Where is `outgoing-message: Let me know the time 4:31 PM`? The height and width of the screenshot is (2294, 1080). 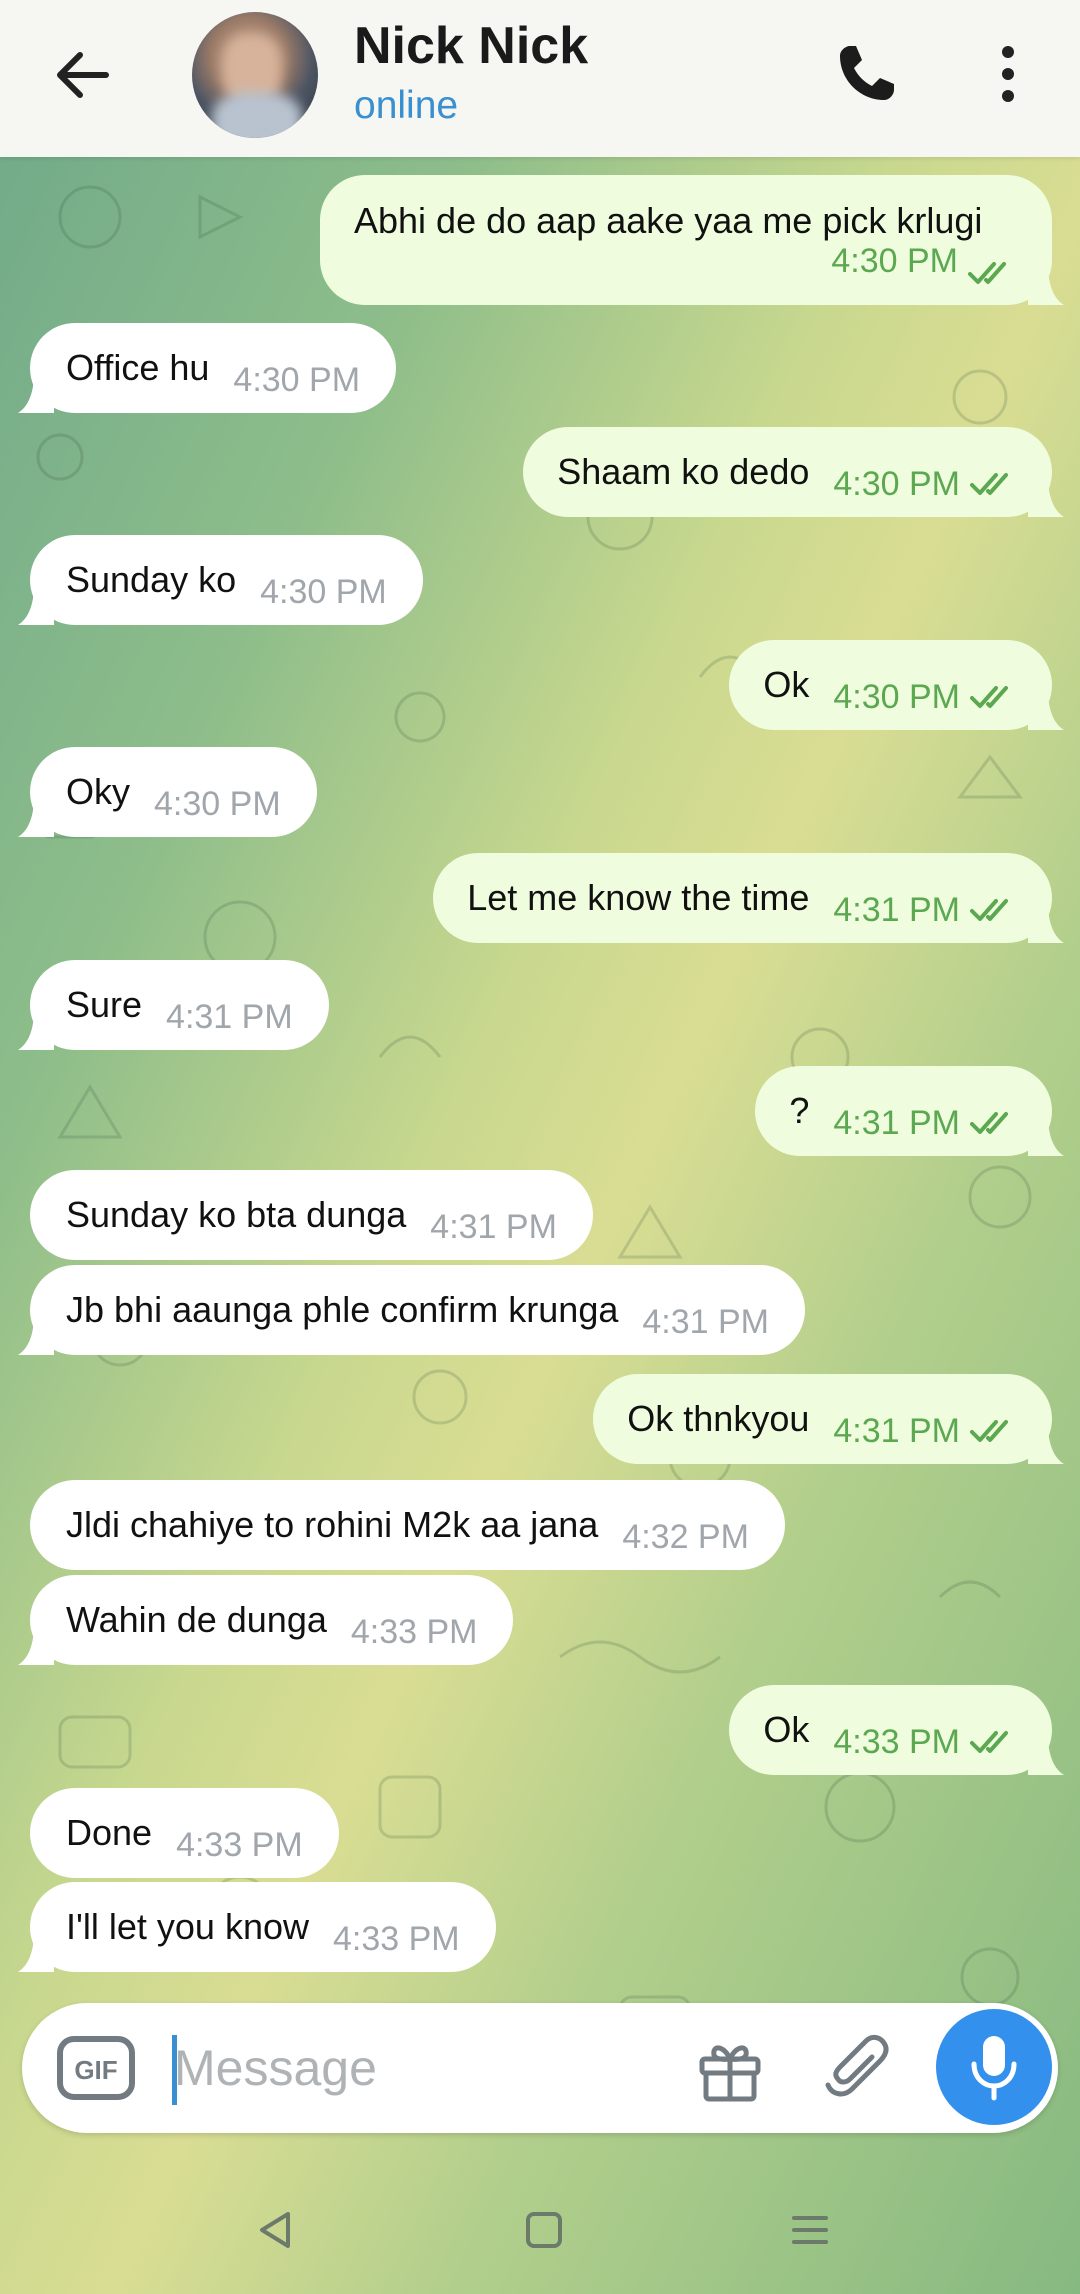 outgoing-message: Let me know the time 4:31 PM is located at coordinates (742, 898).